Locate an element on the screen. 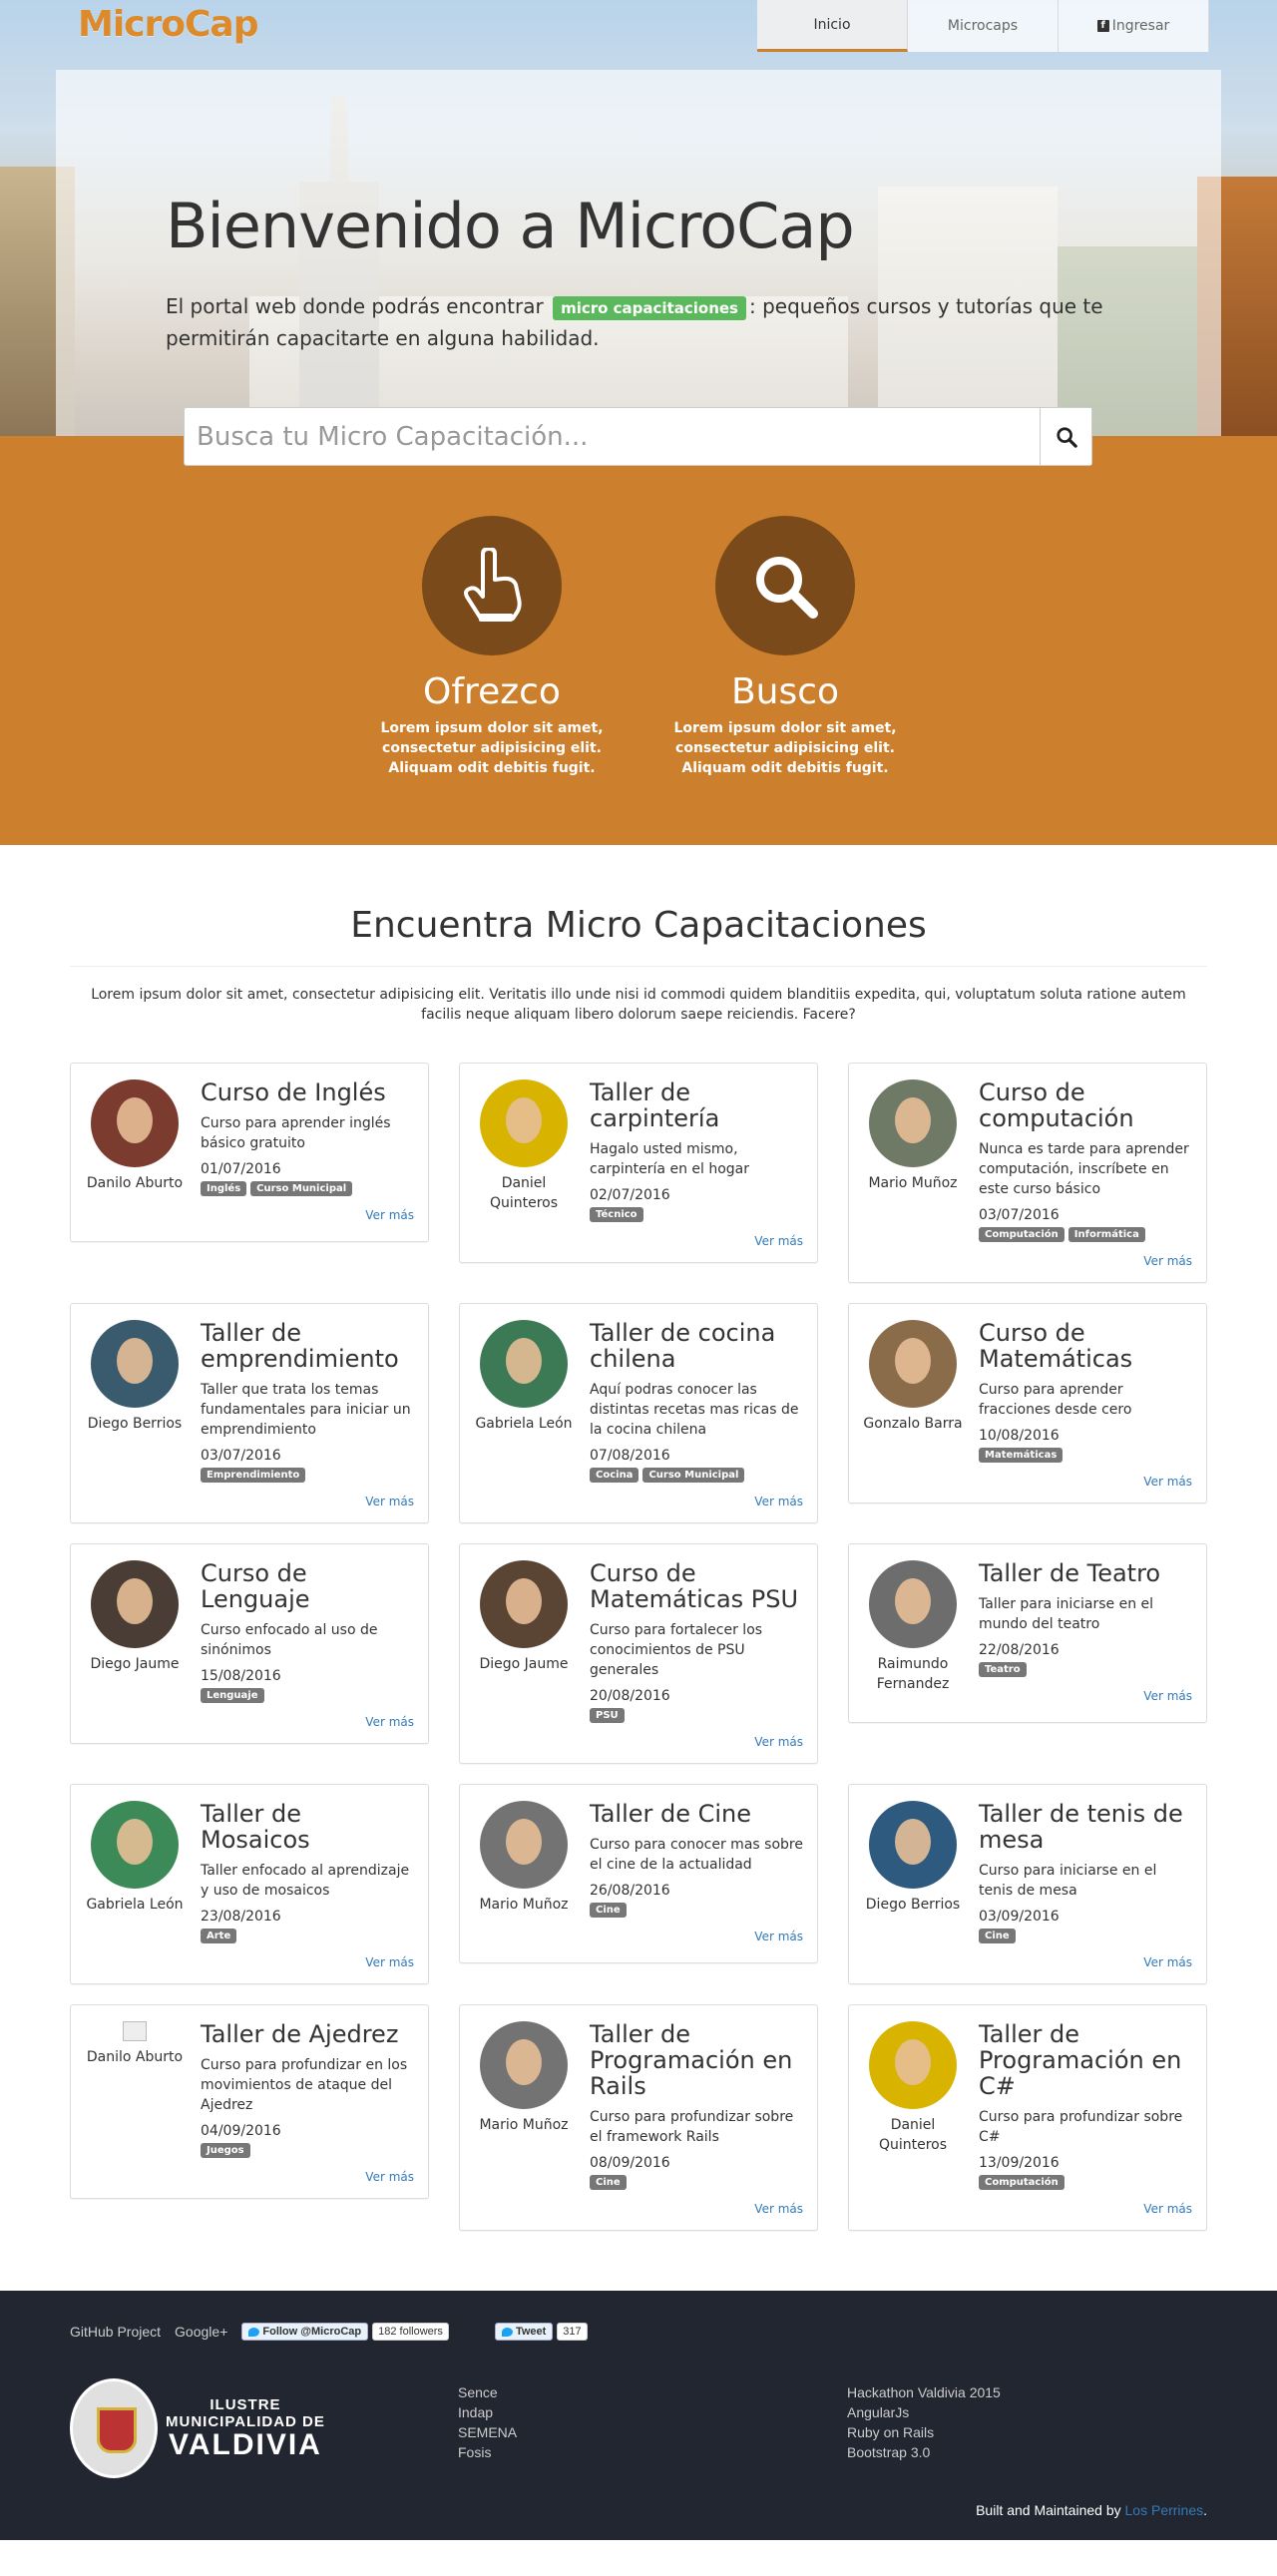 The width and height of the screenshot is (1277, 2576). nav-tab-ingresar: f Ingresar is located at coordinates (1134, 26).